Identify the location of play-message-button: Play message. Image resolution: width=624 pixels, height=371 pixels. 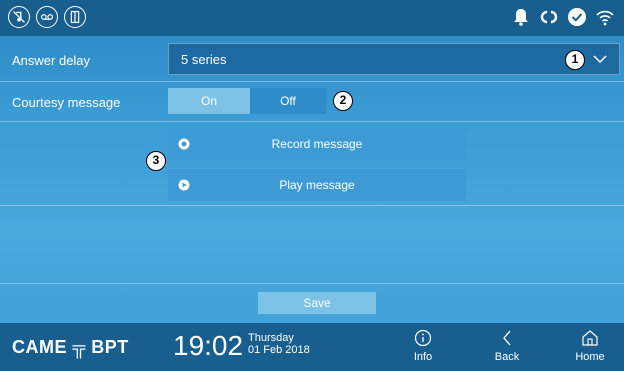
(317, 185).